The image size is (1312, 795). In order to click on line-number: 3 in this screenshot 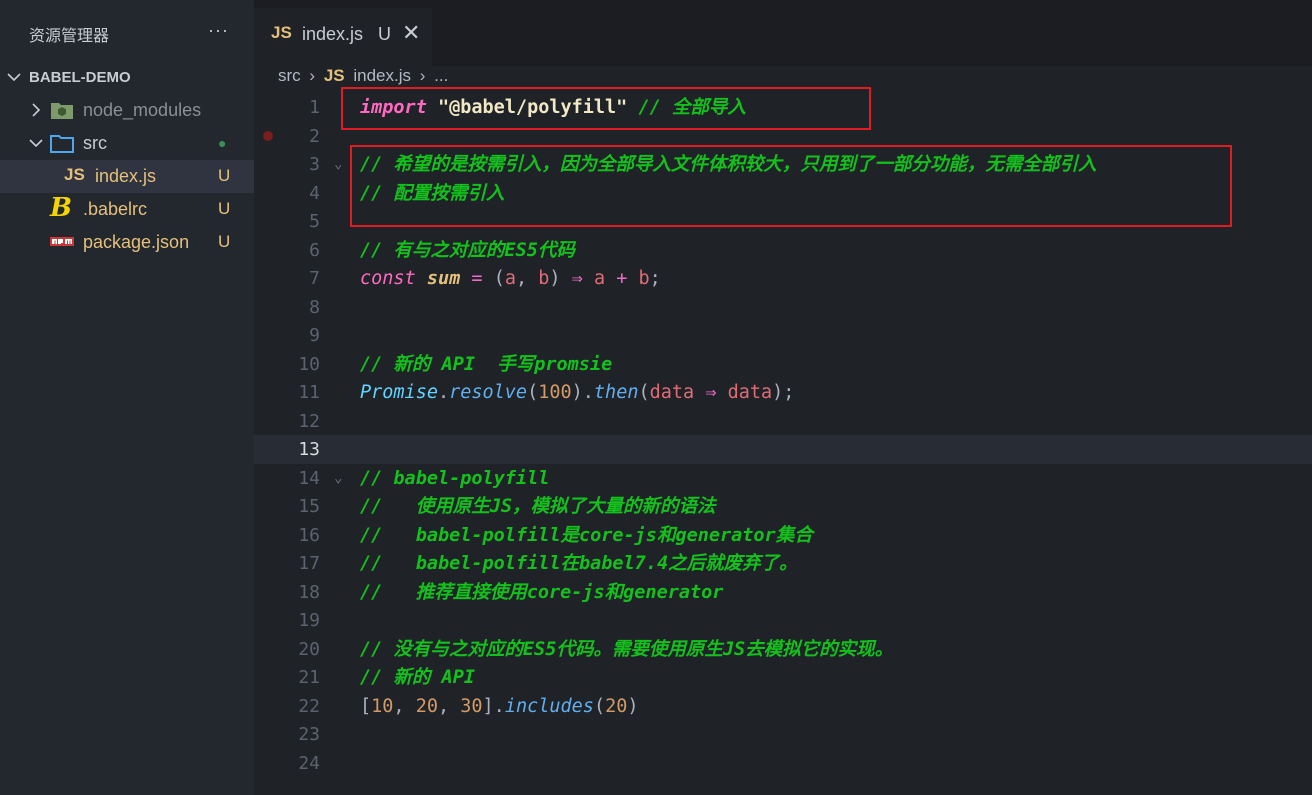, I will do `click(314, 164)`.